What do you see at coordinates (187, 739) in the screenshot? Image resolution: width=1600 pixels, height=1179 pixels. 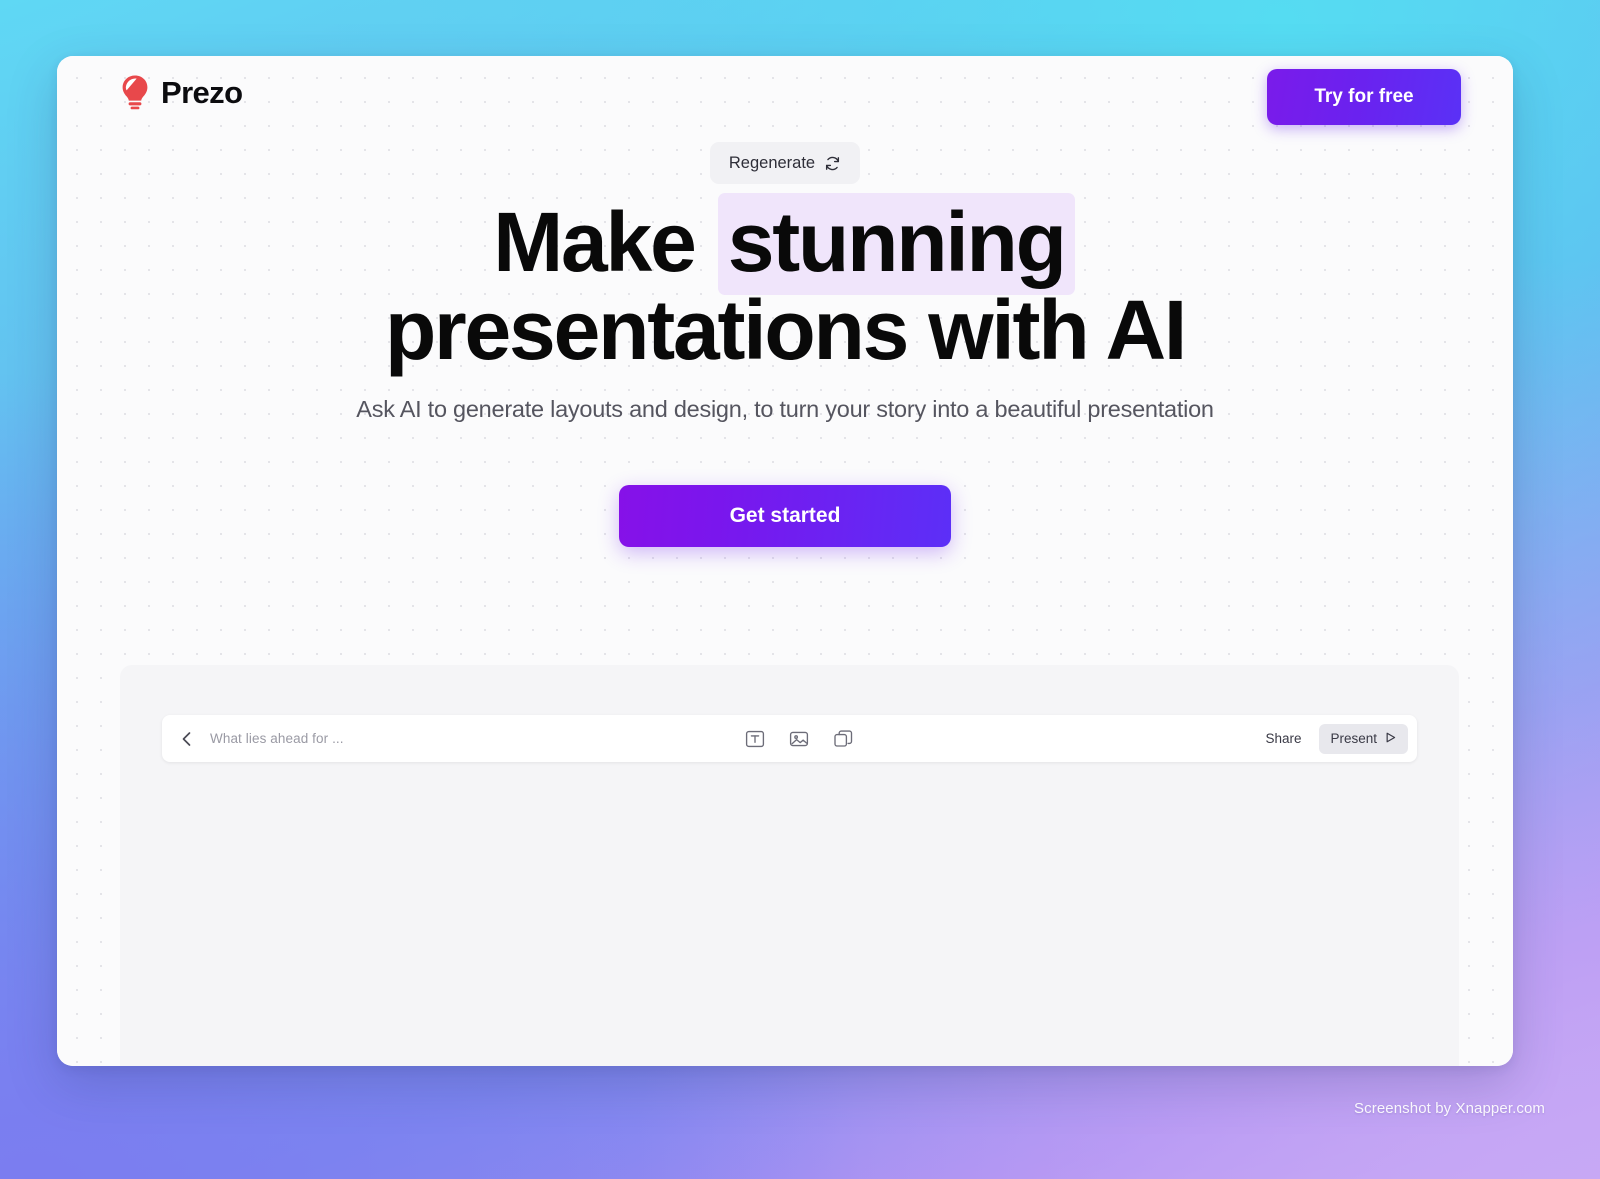 I see `chevron-left-icon` at bounding box center [187, 739].